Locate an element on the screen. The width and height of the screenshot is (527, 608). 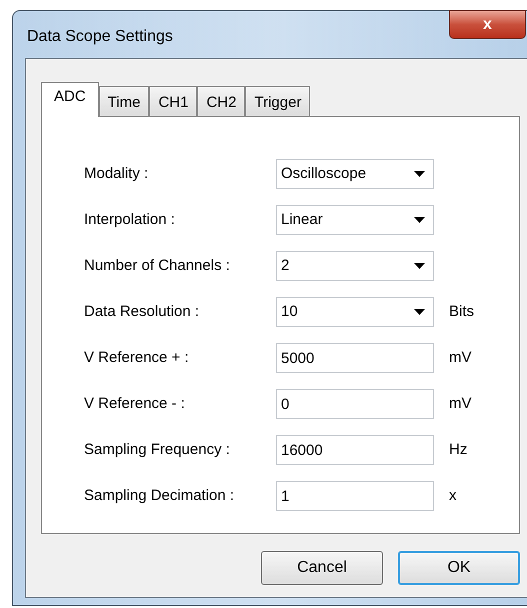
field-label: Number of Channels : is located at coordinates (157, 266).